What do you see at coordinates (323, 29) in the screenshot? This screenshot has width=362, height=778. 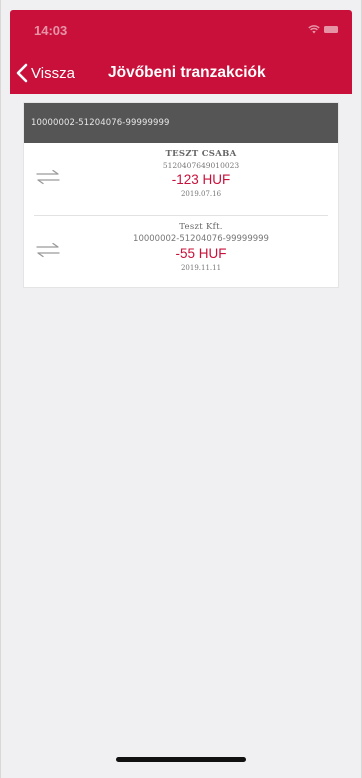 I see `status-icons` at bounding box center [323, 29].